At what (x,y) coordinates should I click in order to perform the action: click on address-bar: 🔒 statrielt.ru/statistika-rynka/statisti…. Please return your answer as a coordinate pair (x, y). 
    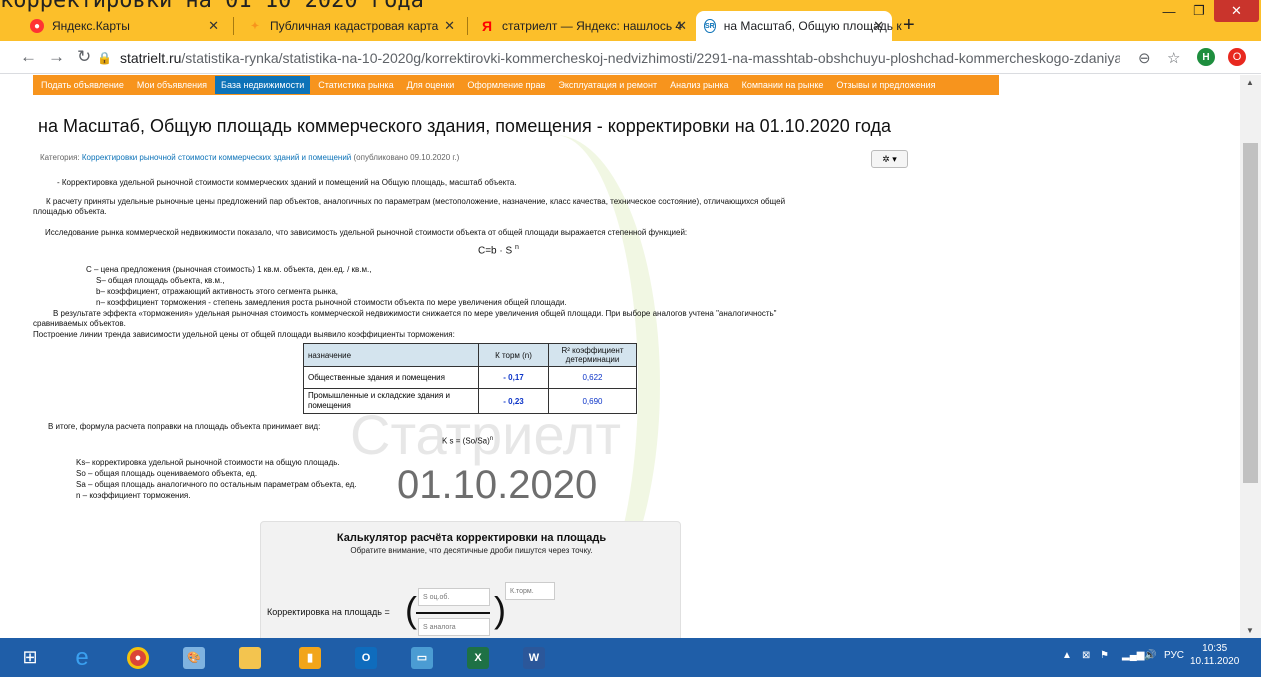
    Looking at the image, I should click on (639, 58).